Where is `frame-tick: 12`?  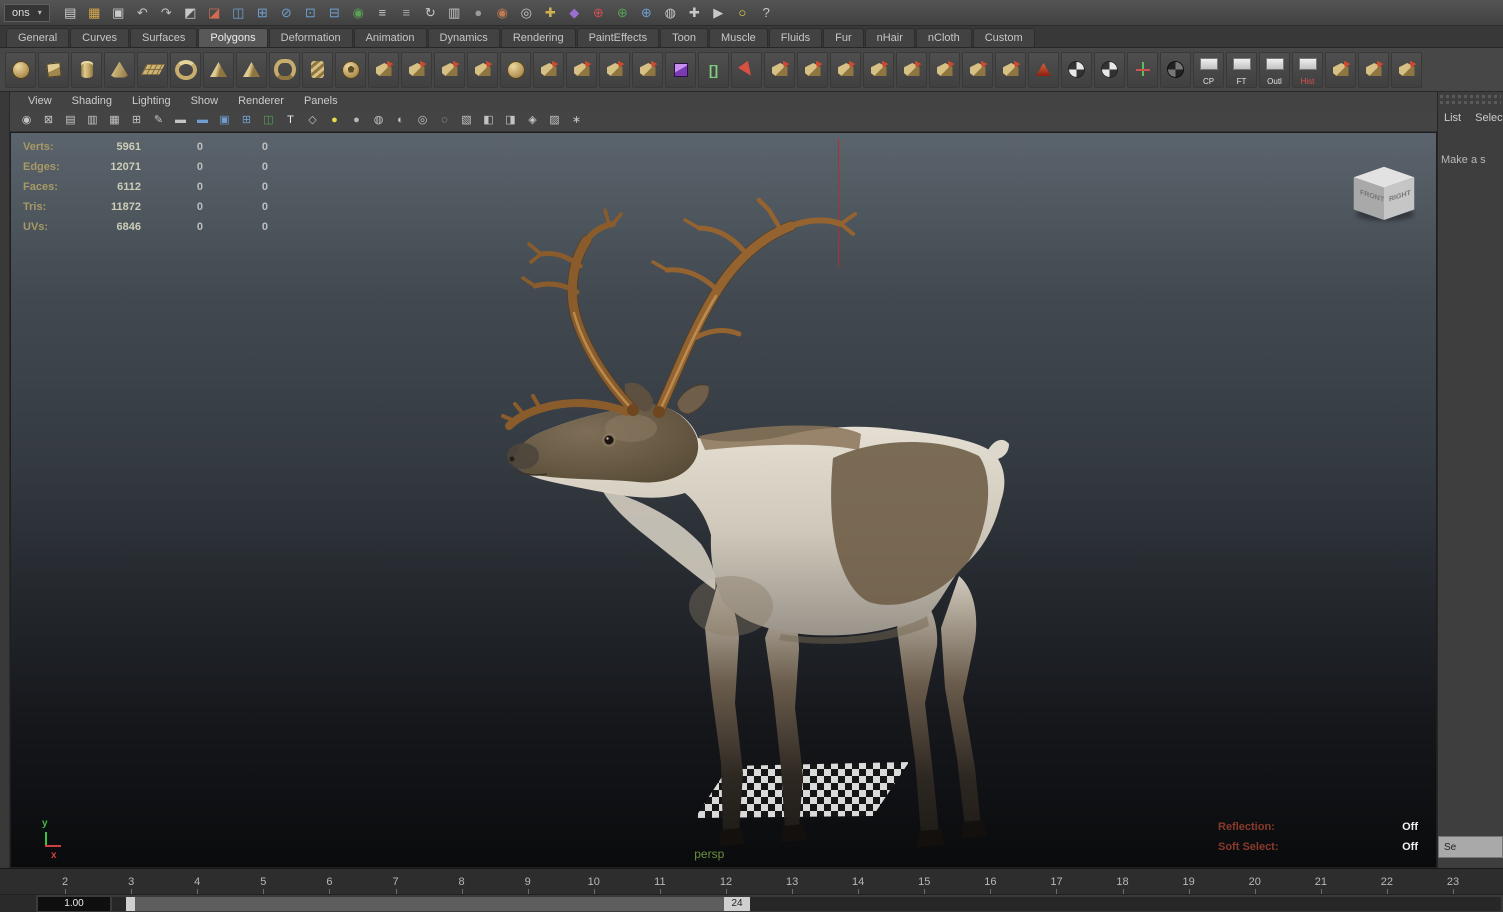 frame-tick: 12 is located at coordinates (726, 881).